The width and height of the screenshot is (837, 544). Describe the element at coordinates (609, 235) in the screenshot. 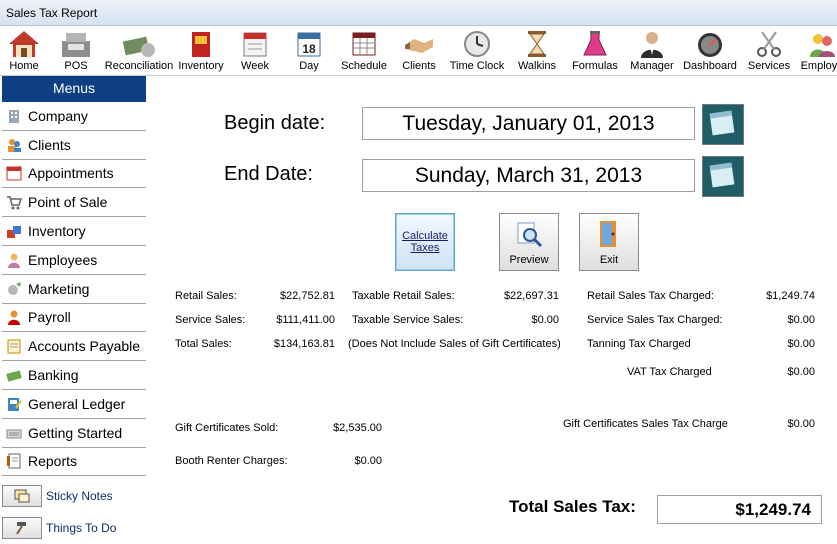

I see `exit-door-icon` at that location.